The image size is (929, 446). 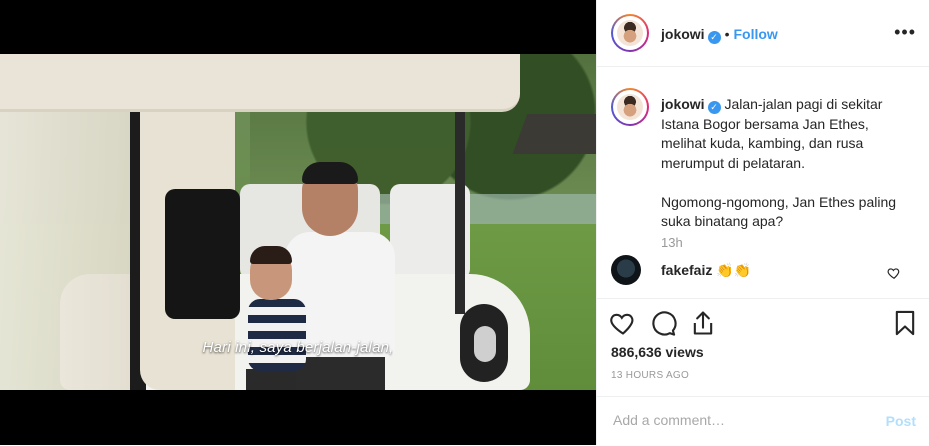 What do you see at coordinates (683, 104) in the screenshot?
I see `caption-username-link: jokowi` at bounding box center [683, 104].